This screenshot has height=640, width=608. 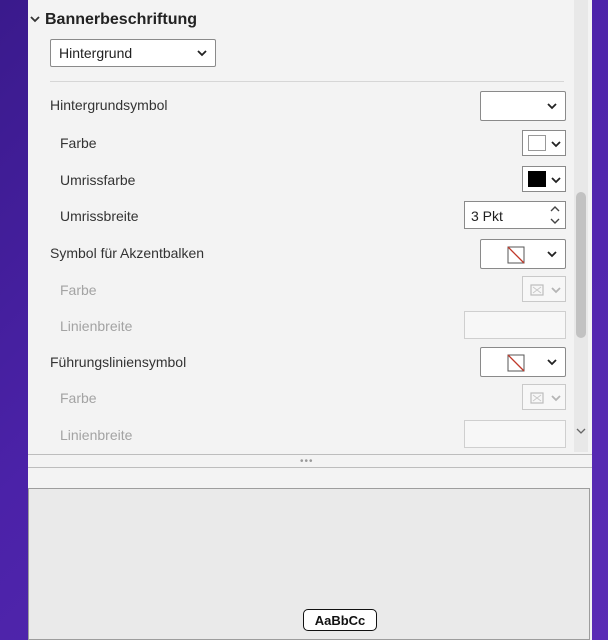 I want to click on divider, so click(x=307, y=81).